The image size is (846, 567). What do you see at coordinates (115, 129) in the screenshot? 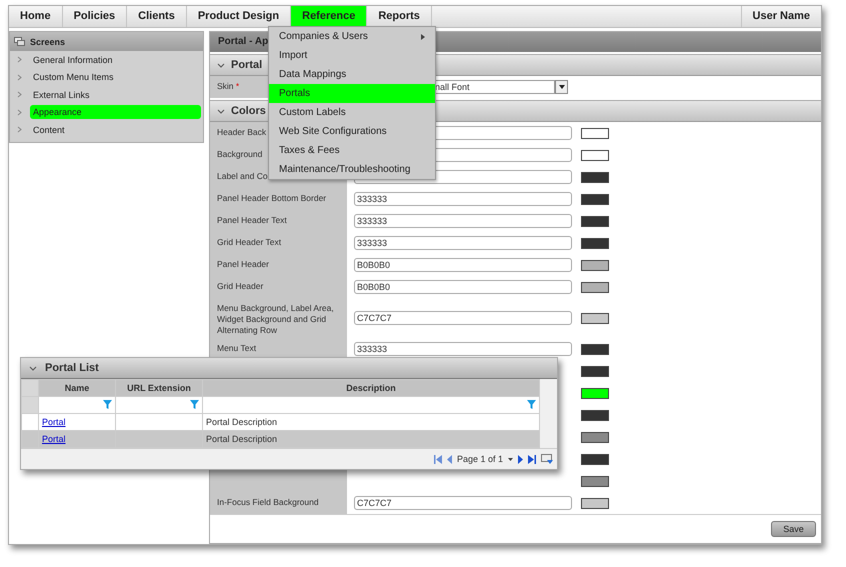
I see `sidebar-item: Content` at bounding box center [115, 129].